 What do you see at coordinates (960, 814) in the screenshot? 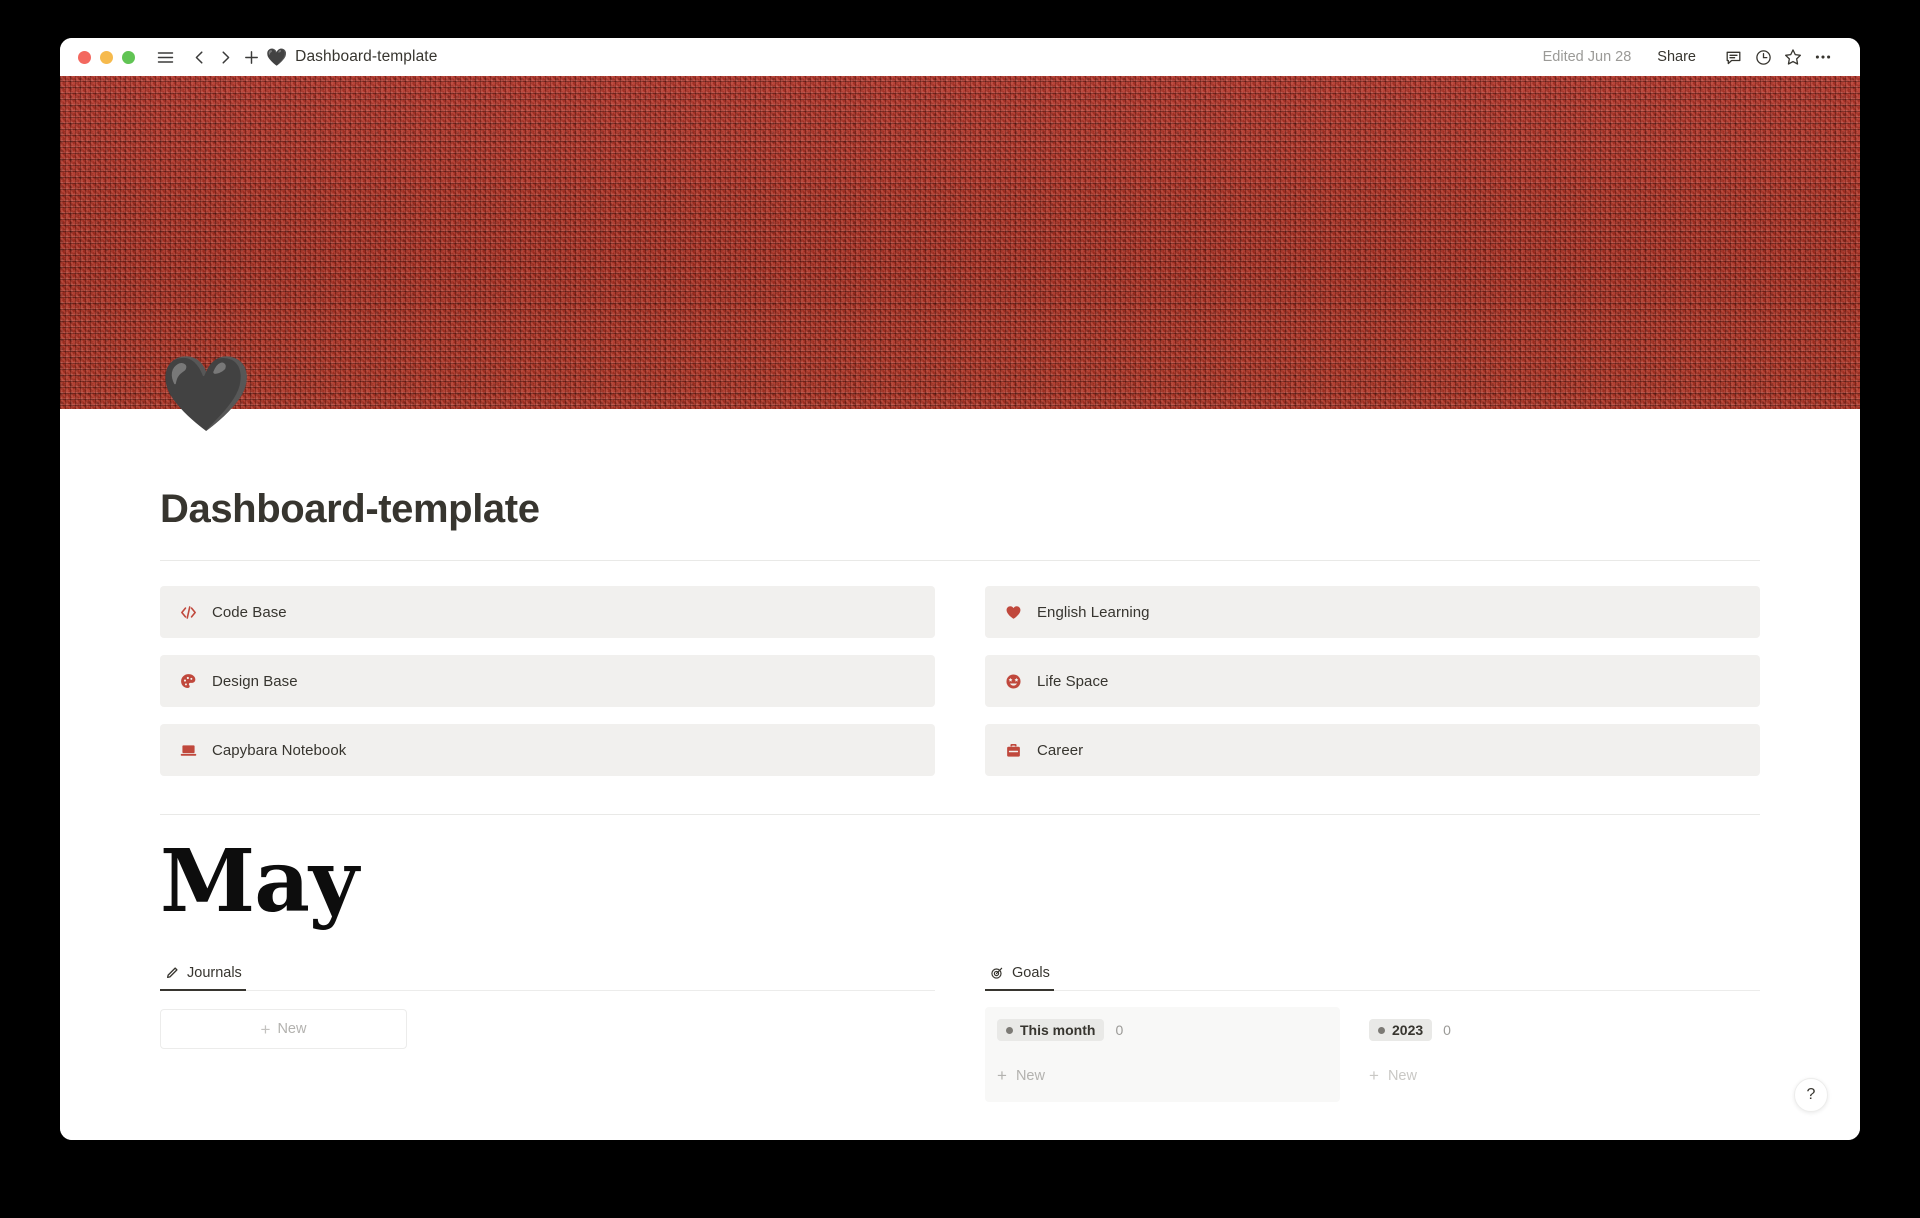
I see `month-divider` at bounding box center [960, 814].